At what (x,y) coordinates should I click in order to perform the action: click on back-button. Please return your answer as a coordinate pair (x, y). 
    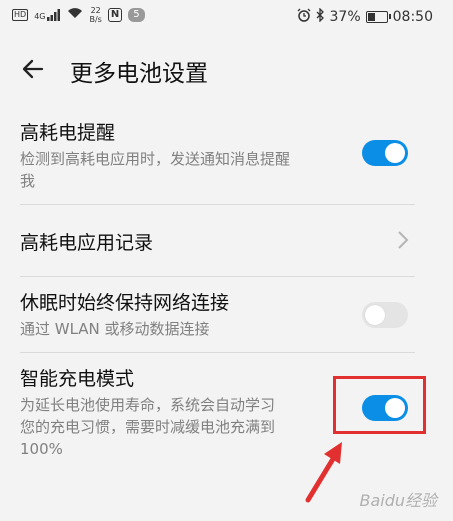
    Looking at the image, I should click on (33, 69).